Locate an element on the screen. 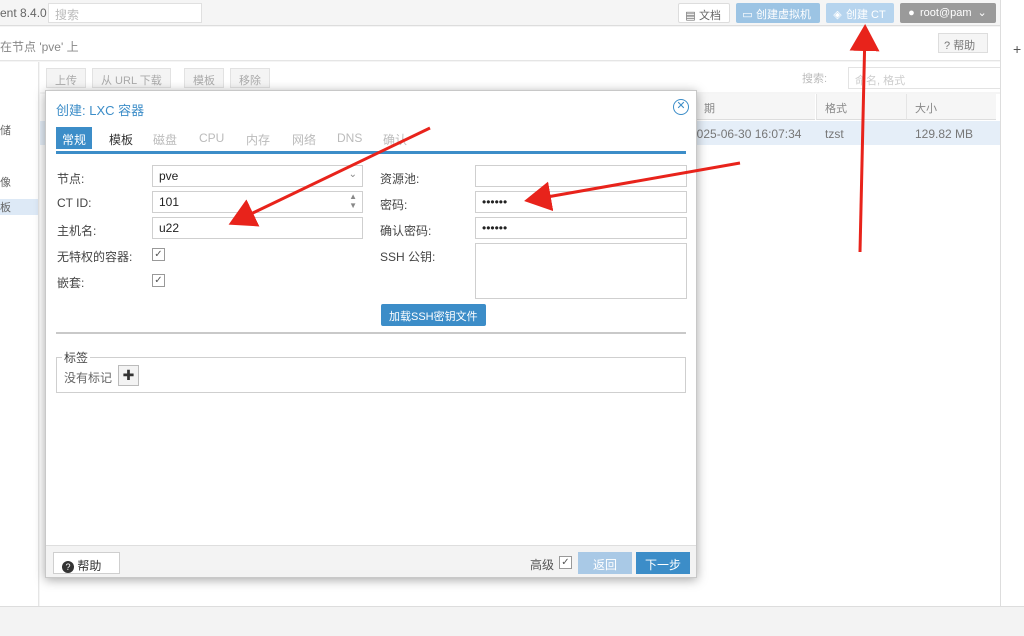  spinner-arrows-icon: ▲ ▼ is located at coordinates (353, 201).